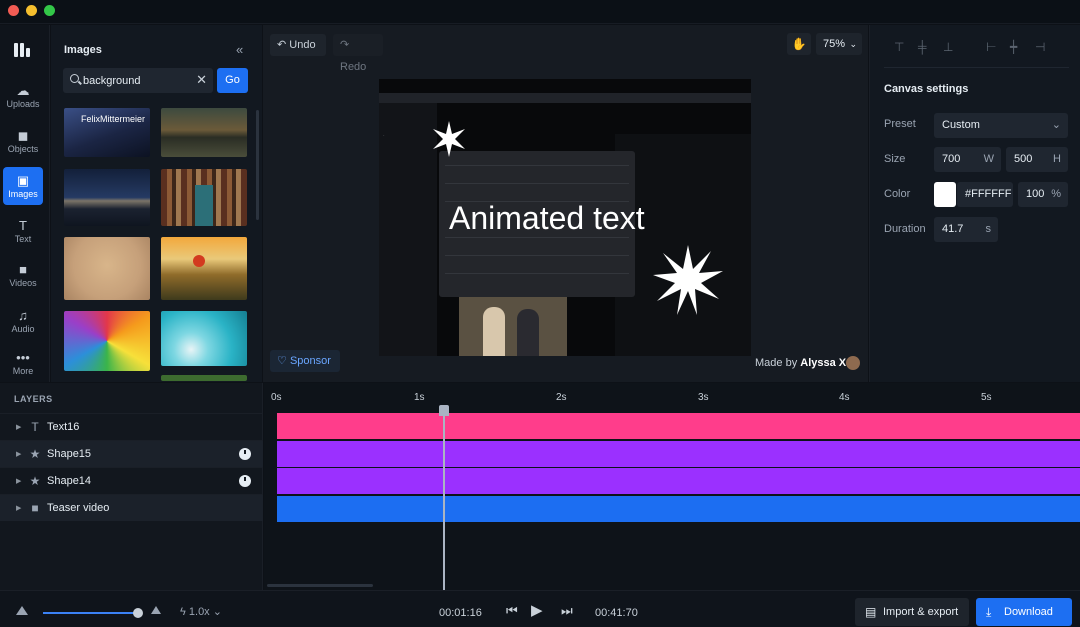  Describe the element at coordinates (444, 410) in the screenshot. I see `playhead-handle` at that location.